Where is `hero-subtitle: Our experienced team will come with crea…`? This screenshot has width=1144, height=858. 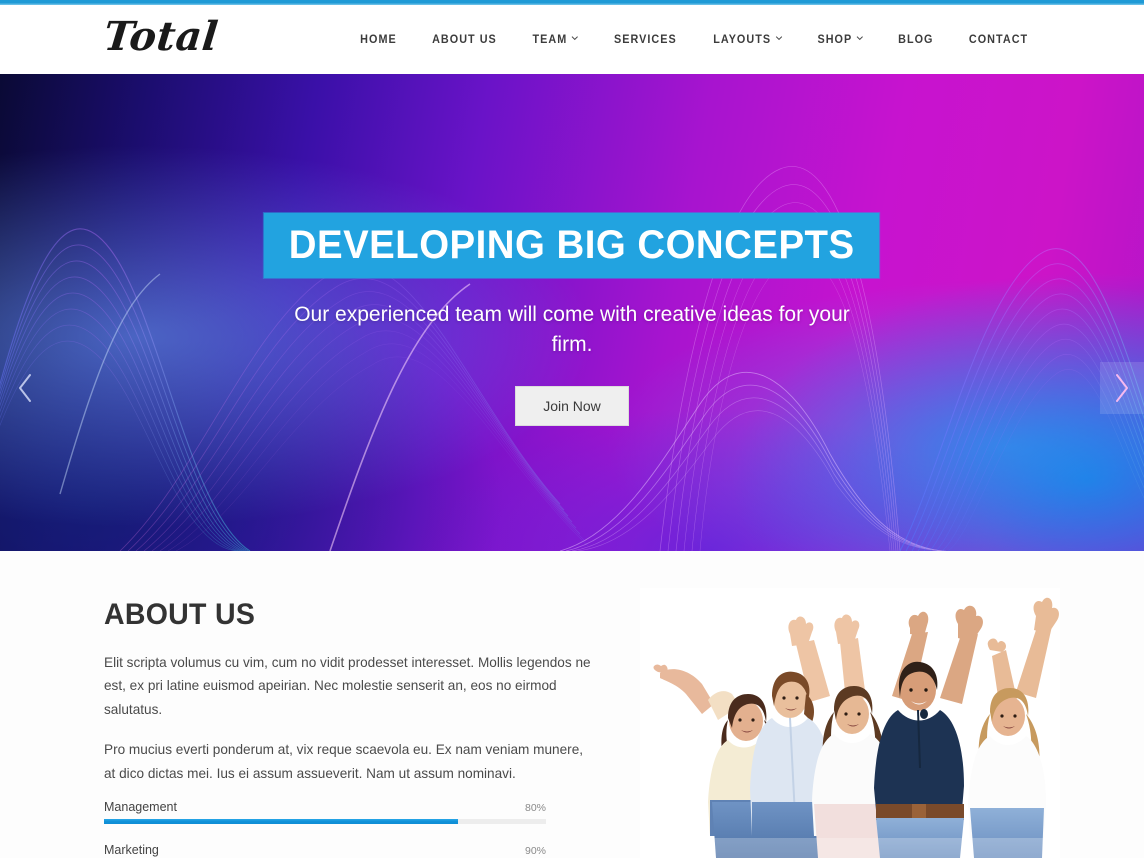 hero-subtitle: Our experienced team will come with crea… is located at coordinates (572, 329).